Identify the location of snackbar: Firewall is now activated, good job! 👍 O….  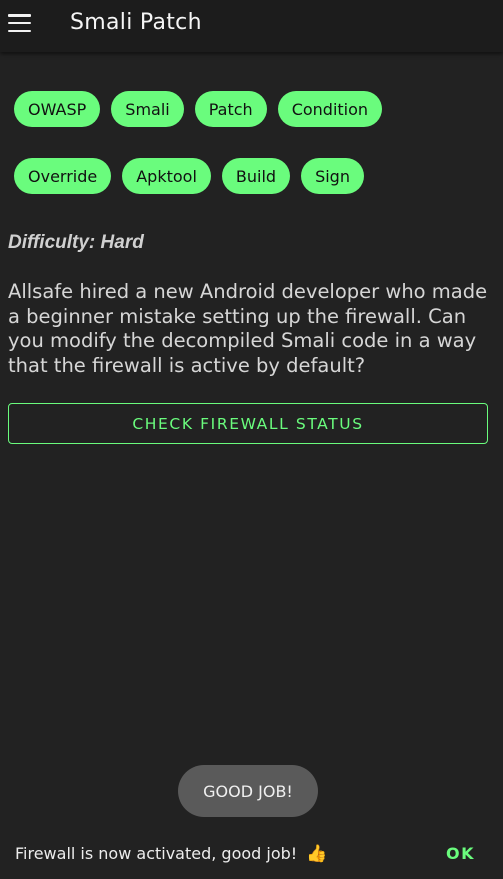
(251, 854).